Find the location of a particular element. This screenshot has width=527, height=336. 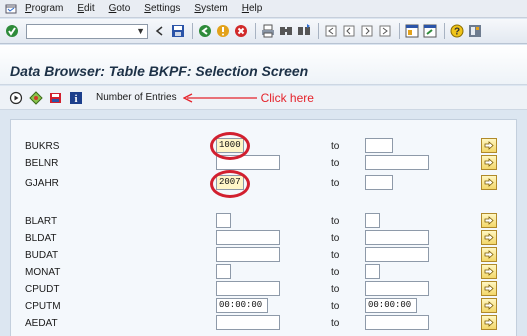

bldat-from-input is located at coordinates (248, 237).